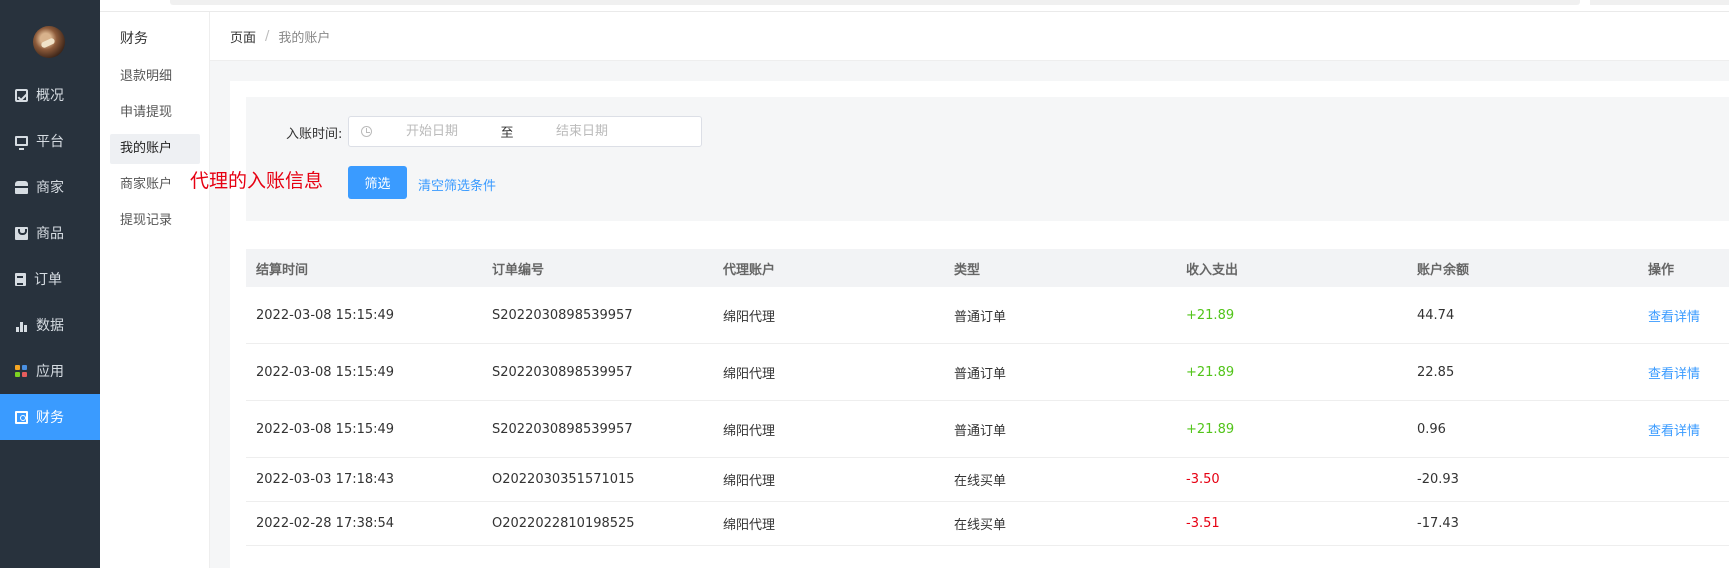 The image size is (1729, 568). I want to click on sidebar-item-data: 数据, so click(50, 325).